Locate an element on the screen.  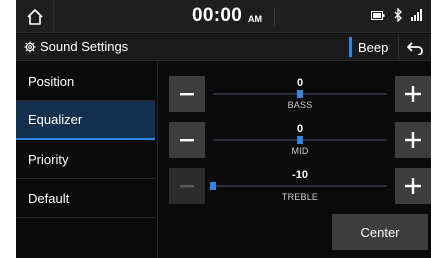
mid-decrease-button is located at coordinates (187, 140).